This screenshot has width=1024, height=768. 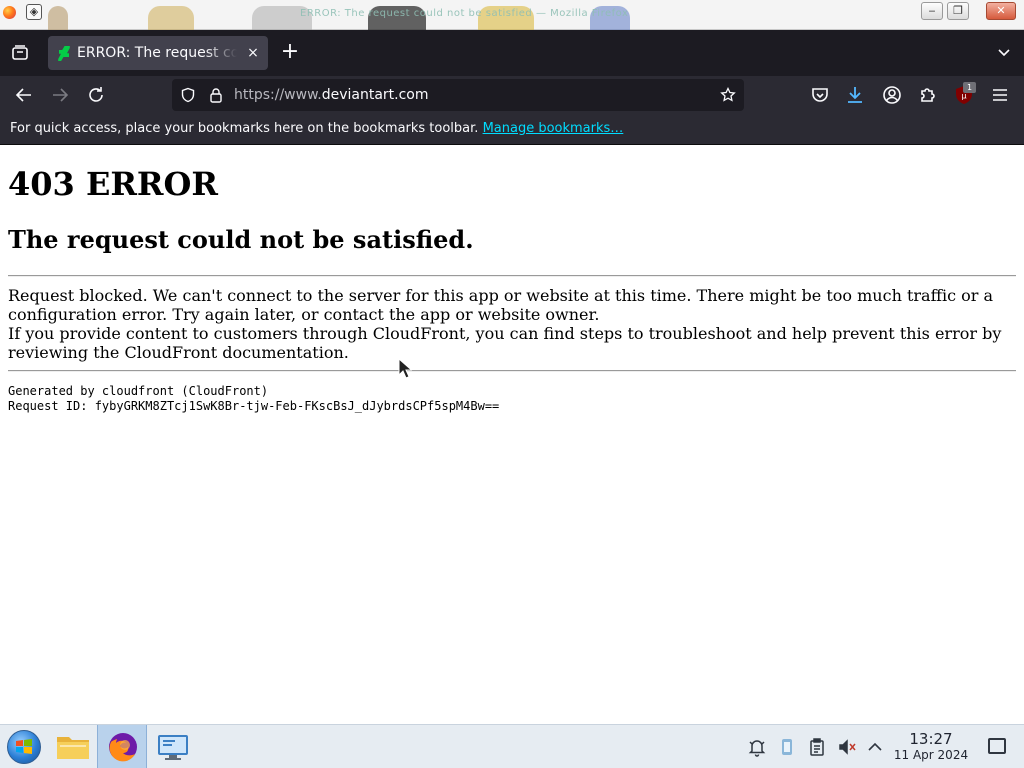 I want to click on volume-muted-icon, so click(x=847, y=747).